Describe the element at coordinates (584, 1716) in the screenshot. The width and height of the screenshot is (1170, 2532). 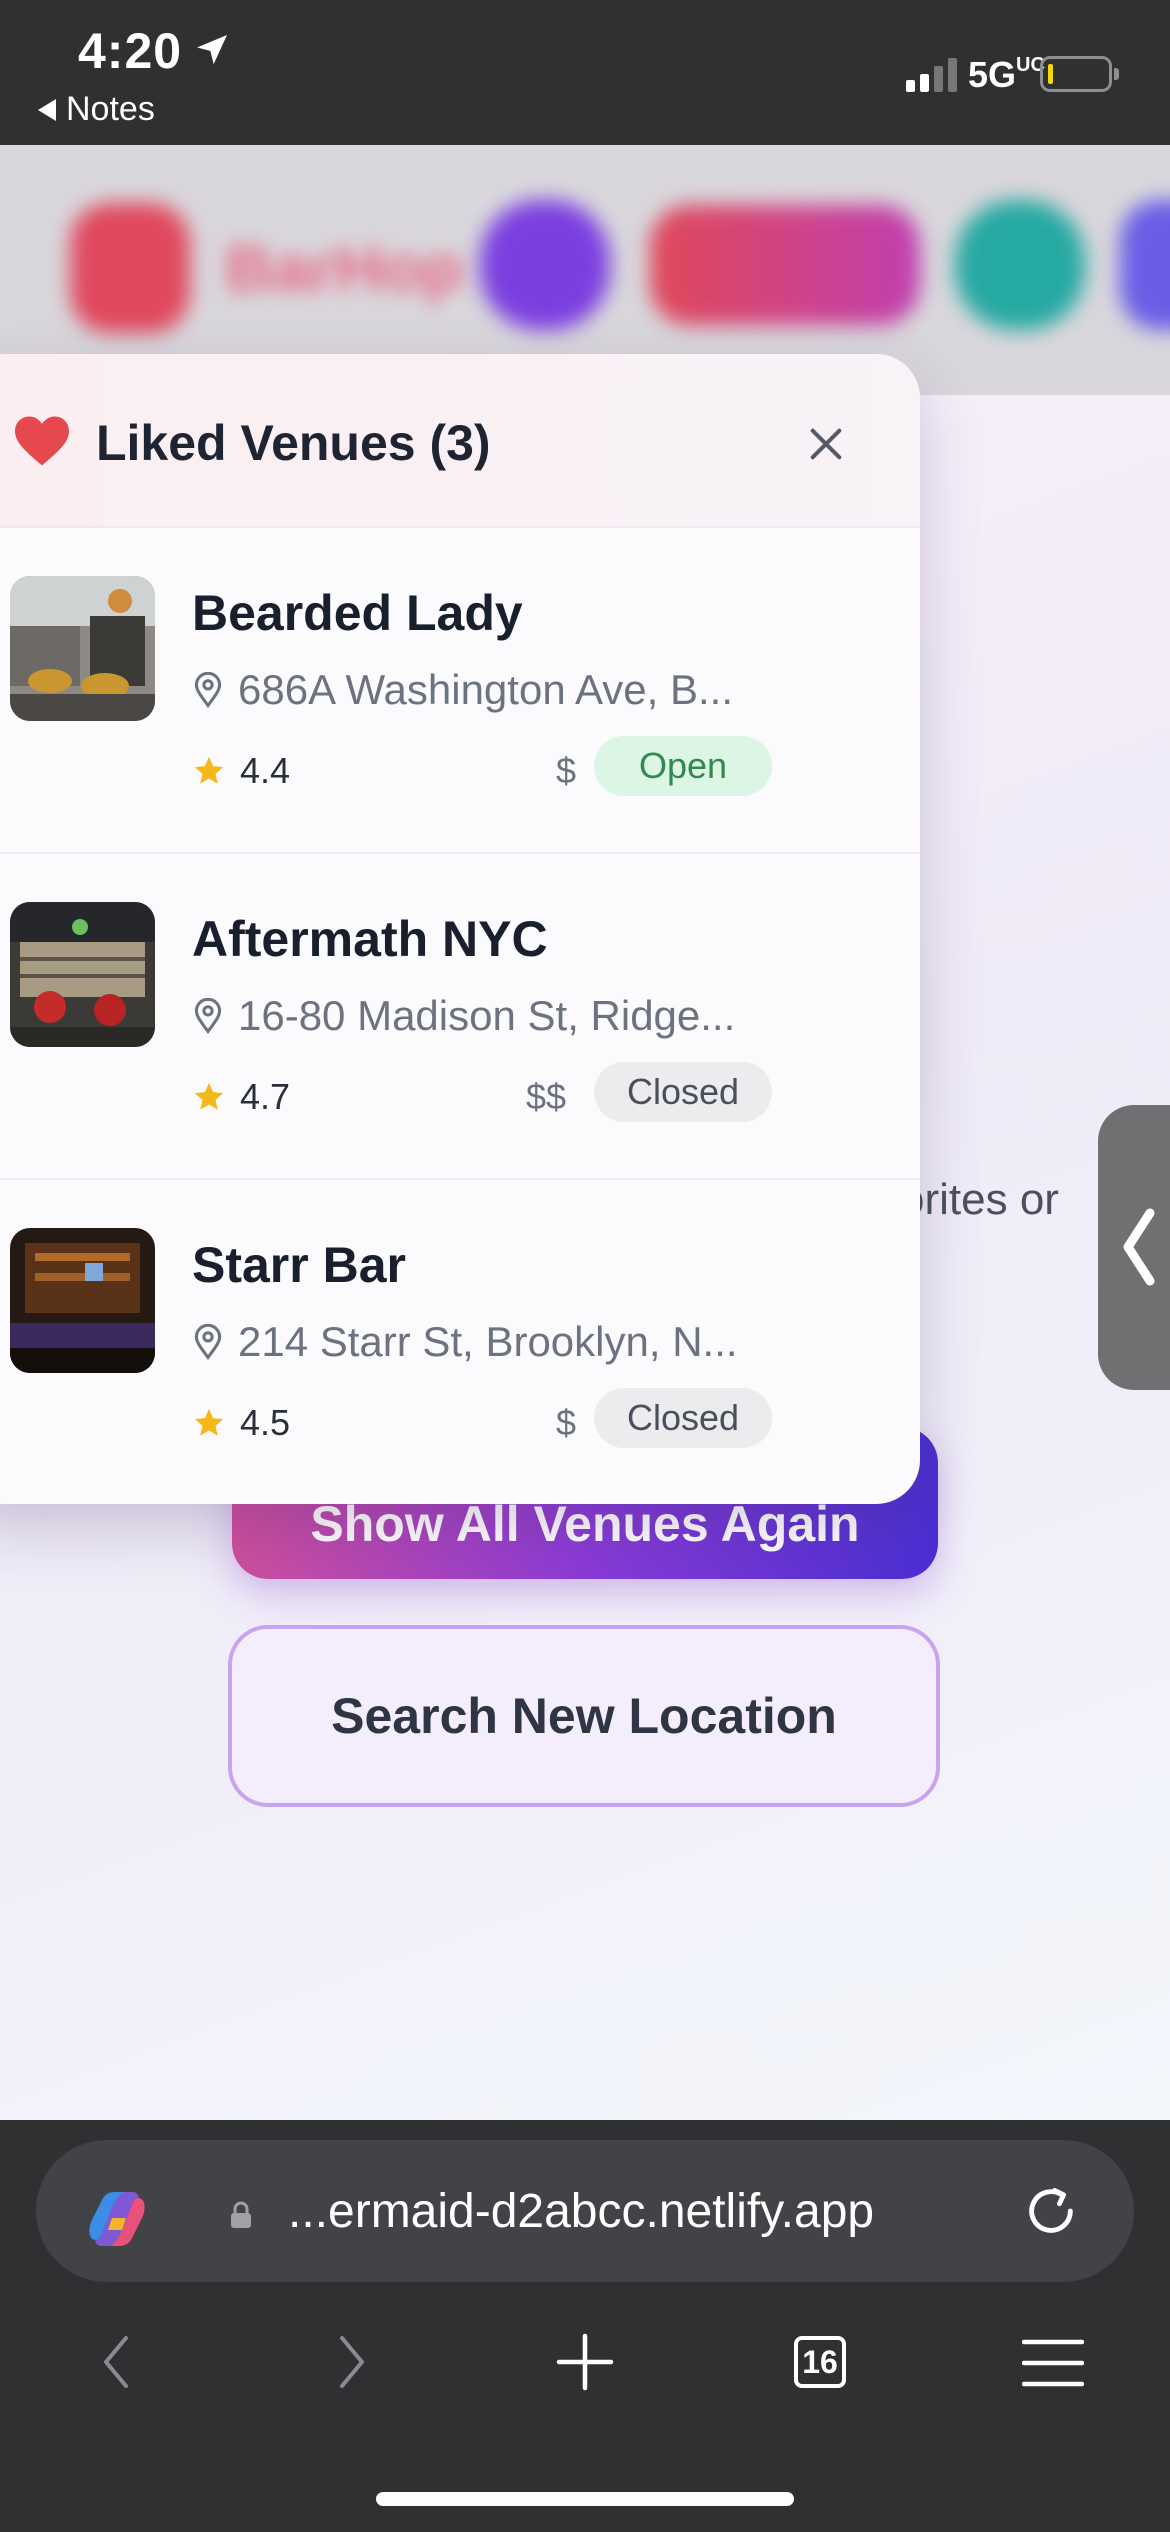
I see `search-new-location-button: Search New Location` at that location.